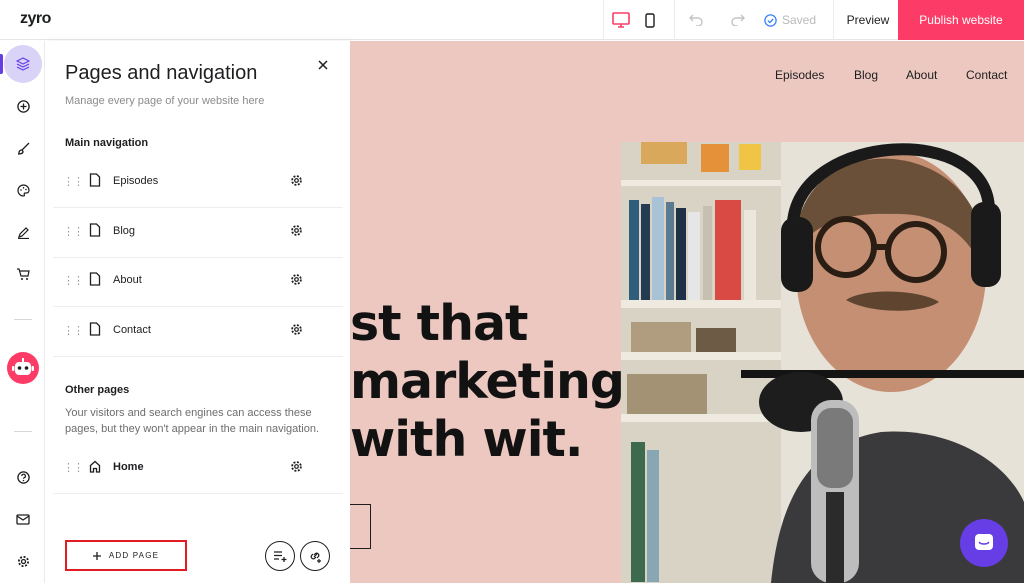 This screenshot has width=1024, height=583. Describe the element at coordinates (439, 323) in the screenshot. I see `hero-heading-line: st that` at that location.